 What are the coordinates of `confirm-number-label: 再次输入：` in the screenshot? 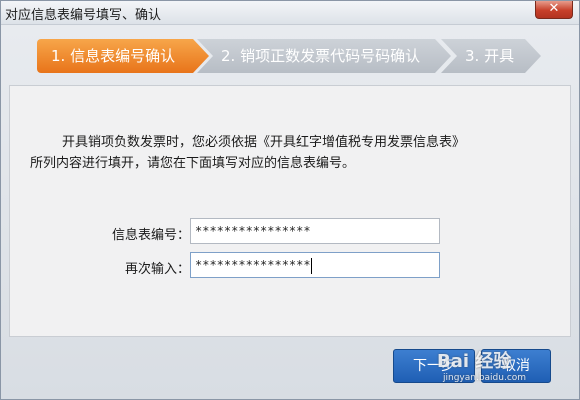 It's located at (157, 269).